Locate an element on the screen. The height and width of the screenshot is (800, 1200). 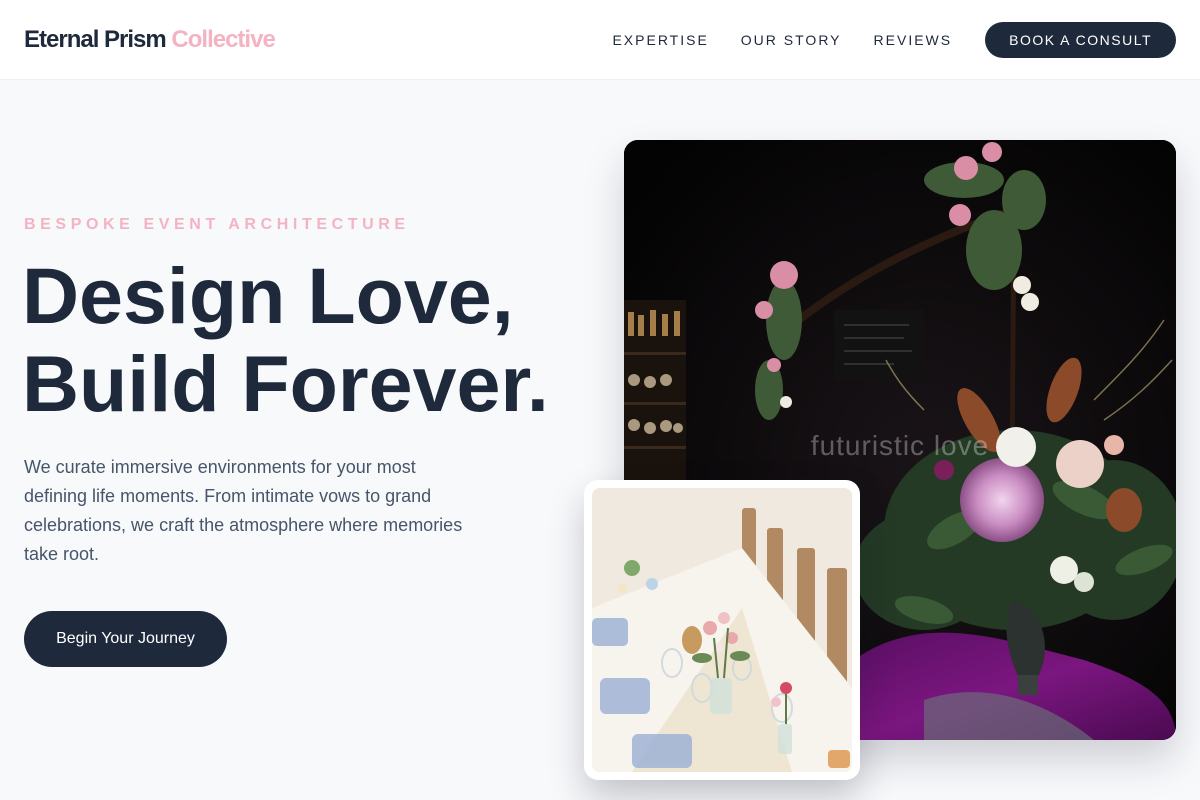
table-setting-photo is located at coordinates (722, 630).